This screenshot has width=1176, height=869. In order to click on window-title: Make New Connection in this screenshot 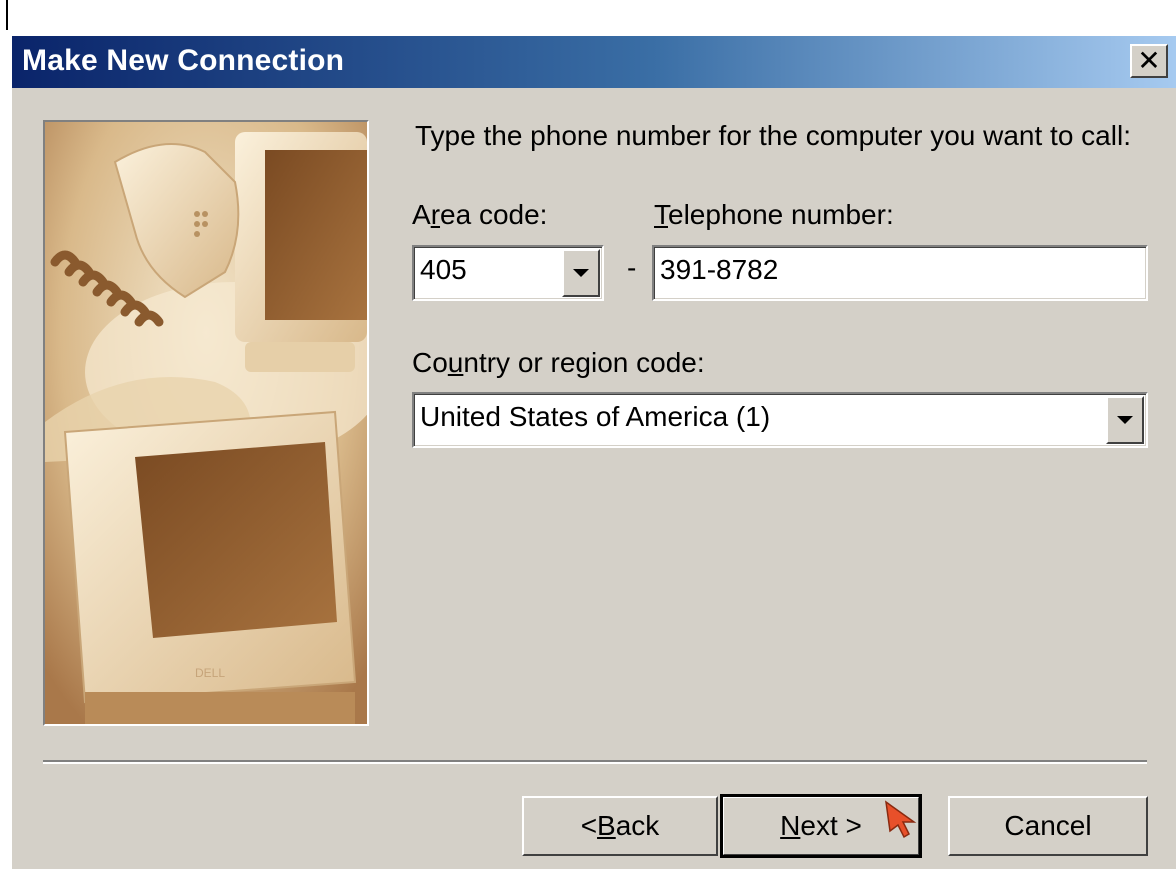, I will do `click(183, 60)`.